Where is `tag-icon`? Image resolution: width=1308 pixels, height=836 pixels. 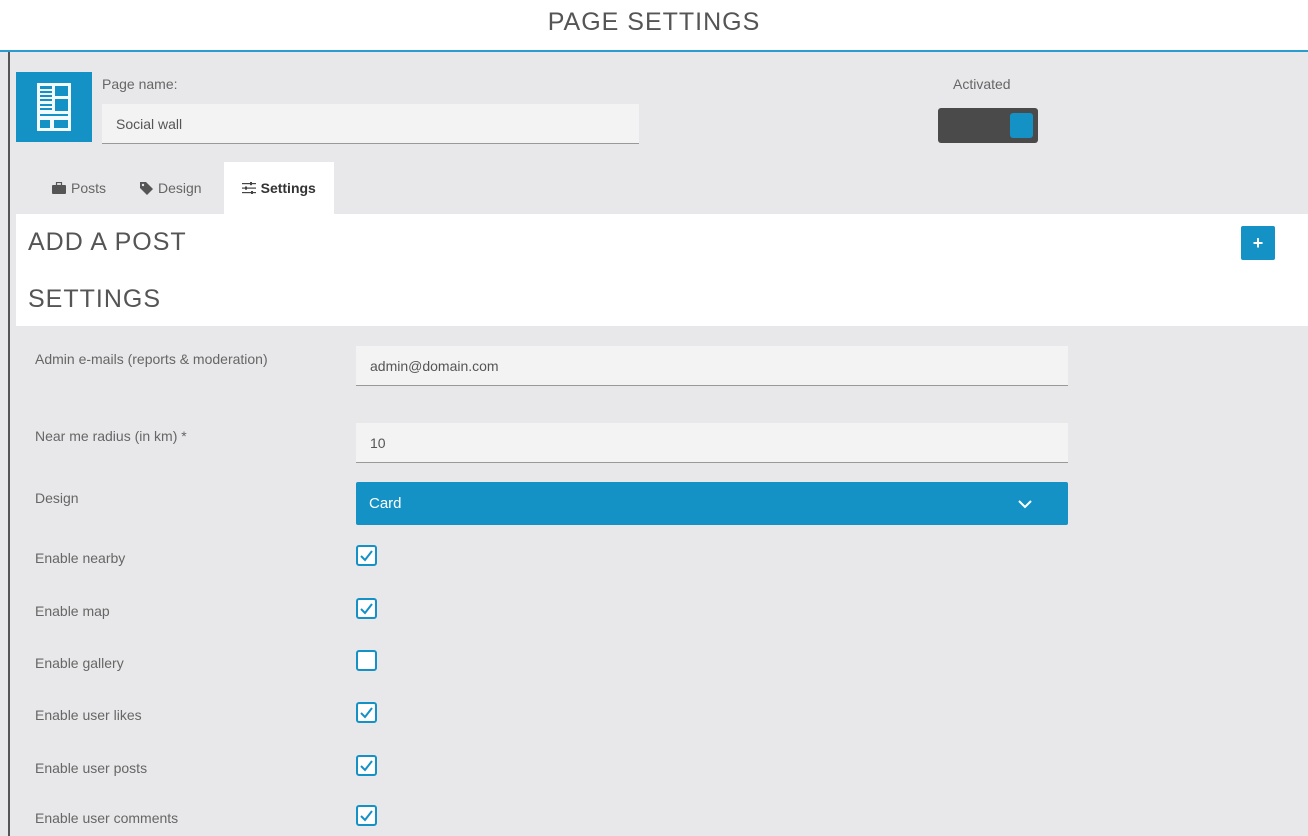 tag-icon is located at coordinates (147, 188).